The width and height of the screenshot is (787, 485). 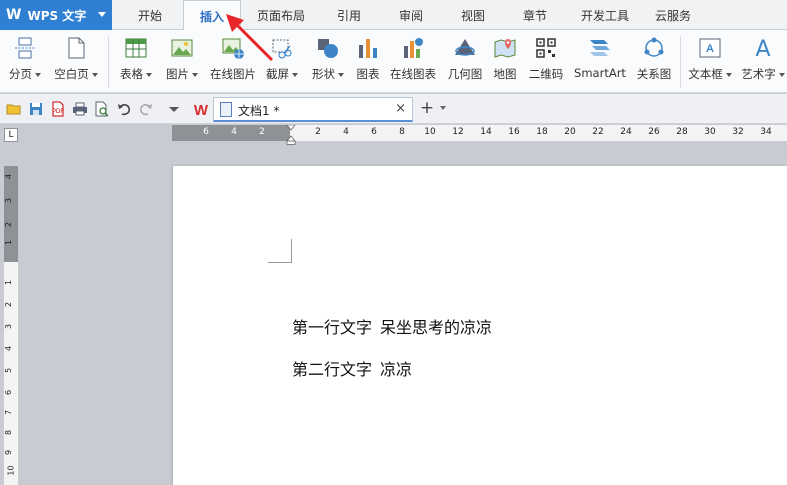 I want to click on relation-icon, so click(x=654, y=47).